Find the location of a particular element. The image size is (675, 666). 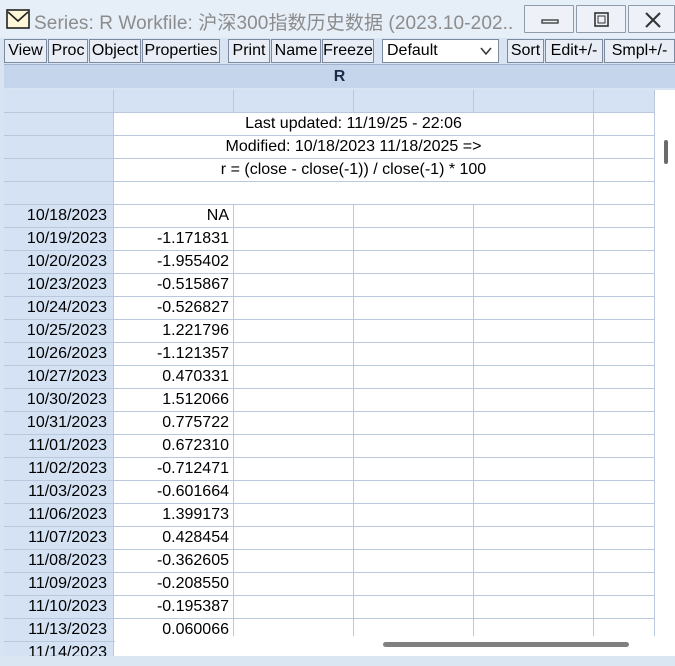

value-cell: 1.512066 is located at coordinates (174, 400).